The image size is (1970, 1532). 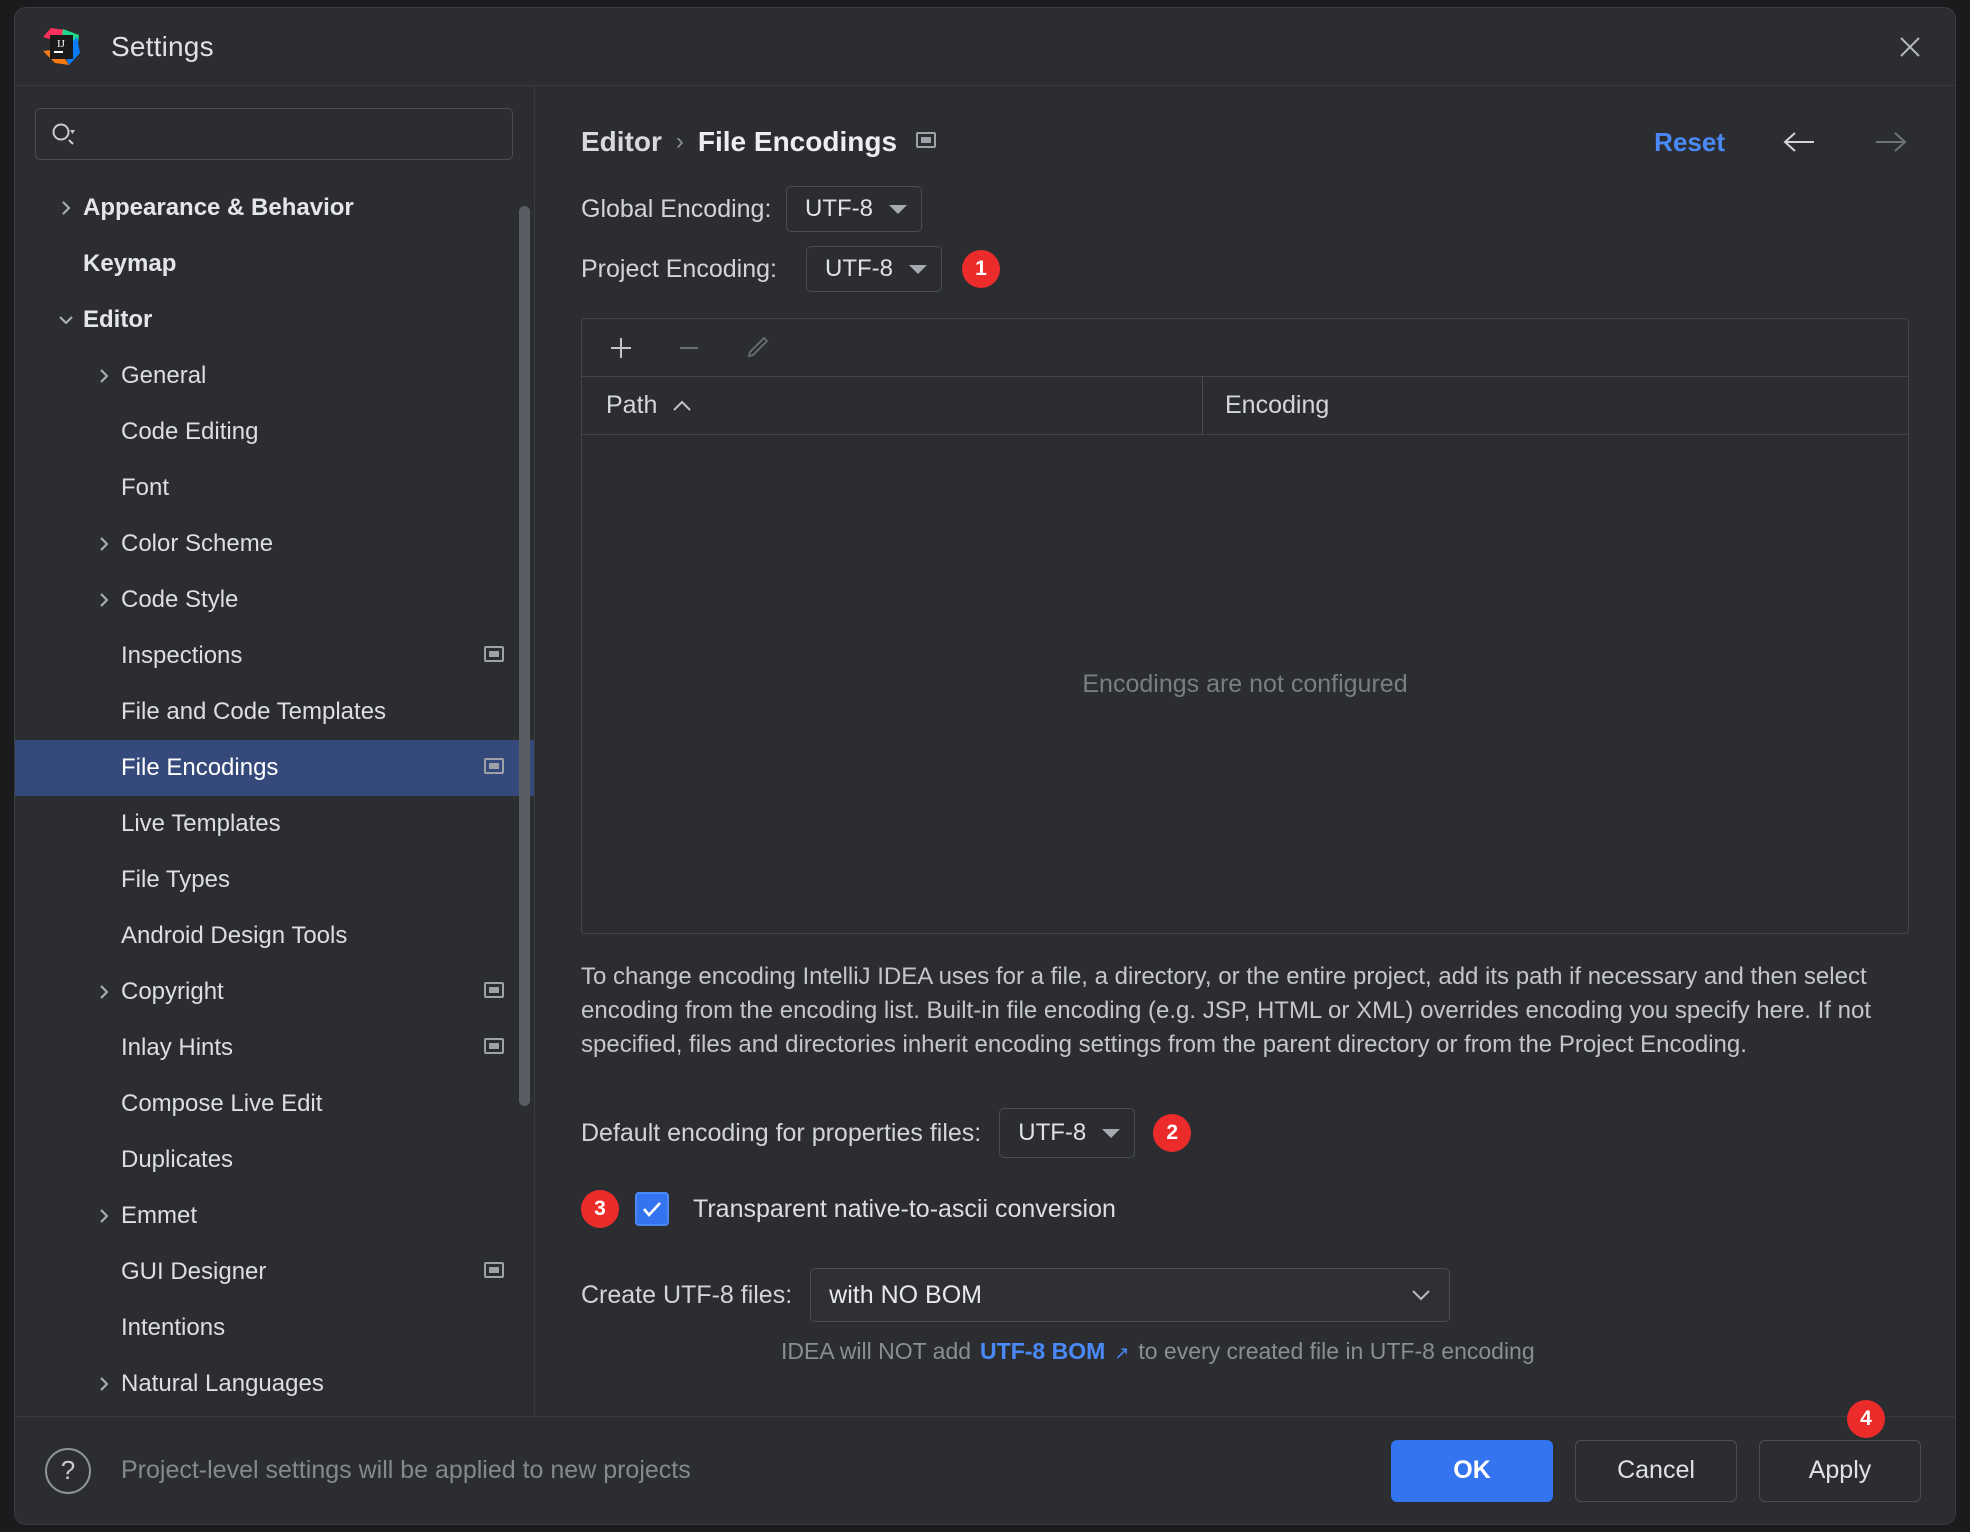 I want to click on create-utf8-hint-suffix: to every created file in UTF-8 encoding, so click(x=1336, y=1351).